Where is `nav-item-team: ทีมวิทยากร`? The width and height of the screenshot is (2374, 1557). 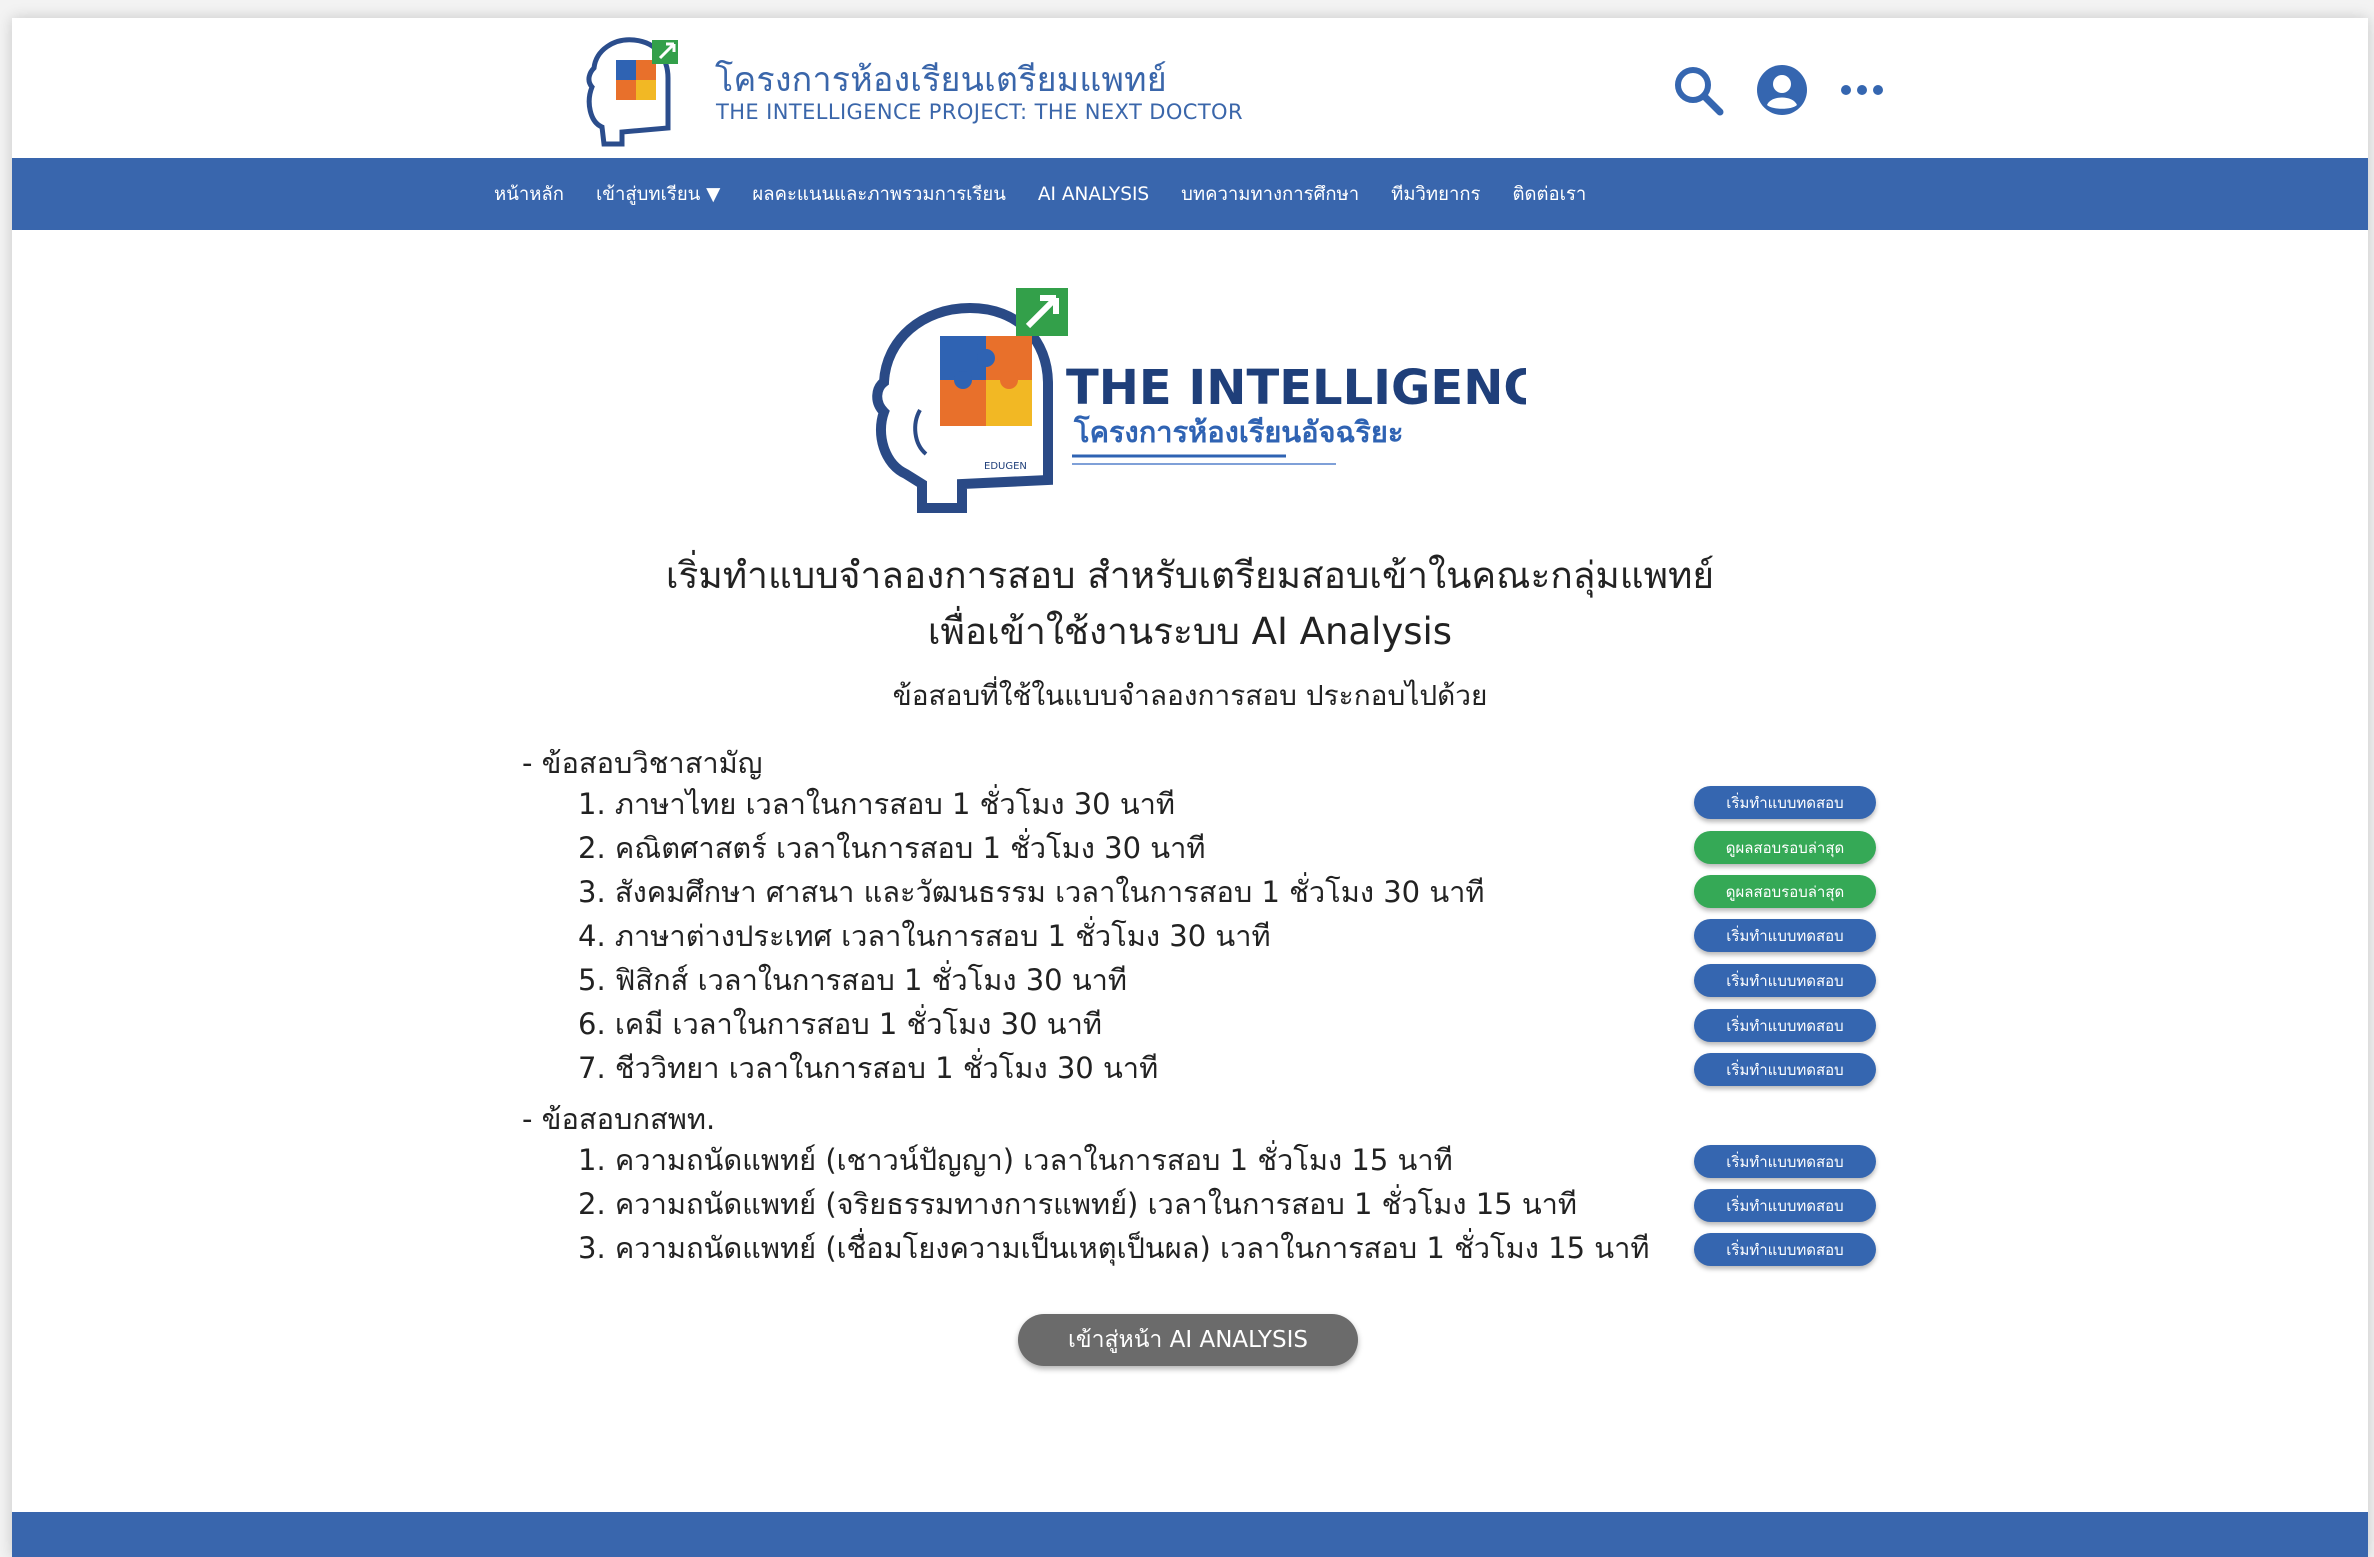 nav-item-team: ทีมวิทยากร is located at coordinates (1435, 194).